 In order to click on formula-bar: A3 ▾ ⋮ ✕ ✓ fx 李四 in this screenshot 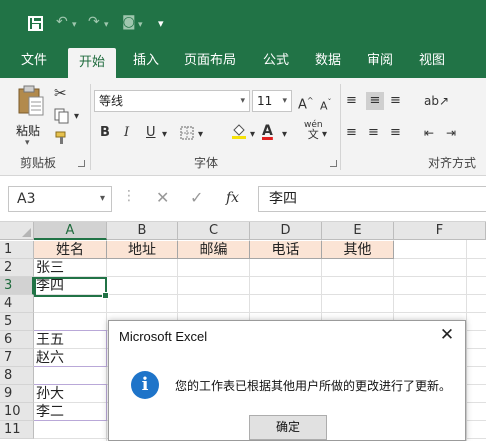, I will do `click(243, 199)`.